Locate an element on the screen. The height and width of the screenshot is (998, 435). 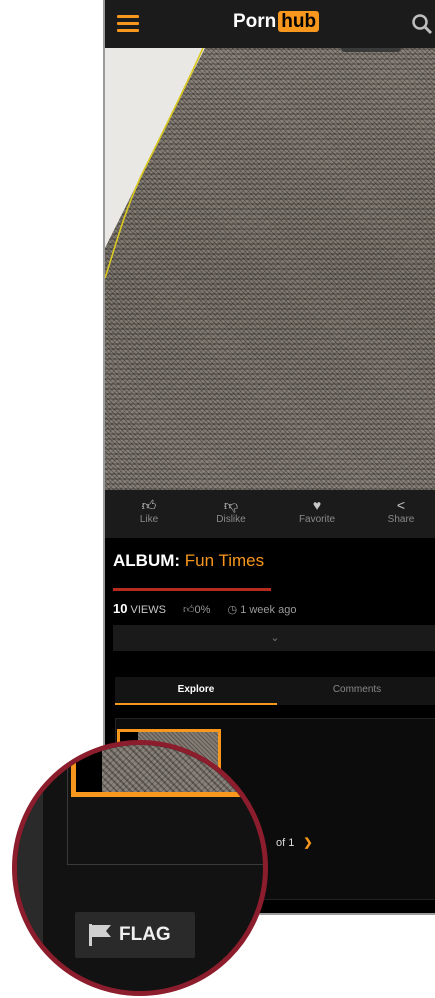
heart-icon: ♥ is located at coordinates (317, 505).